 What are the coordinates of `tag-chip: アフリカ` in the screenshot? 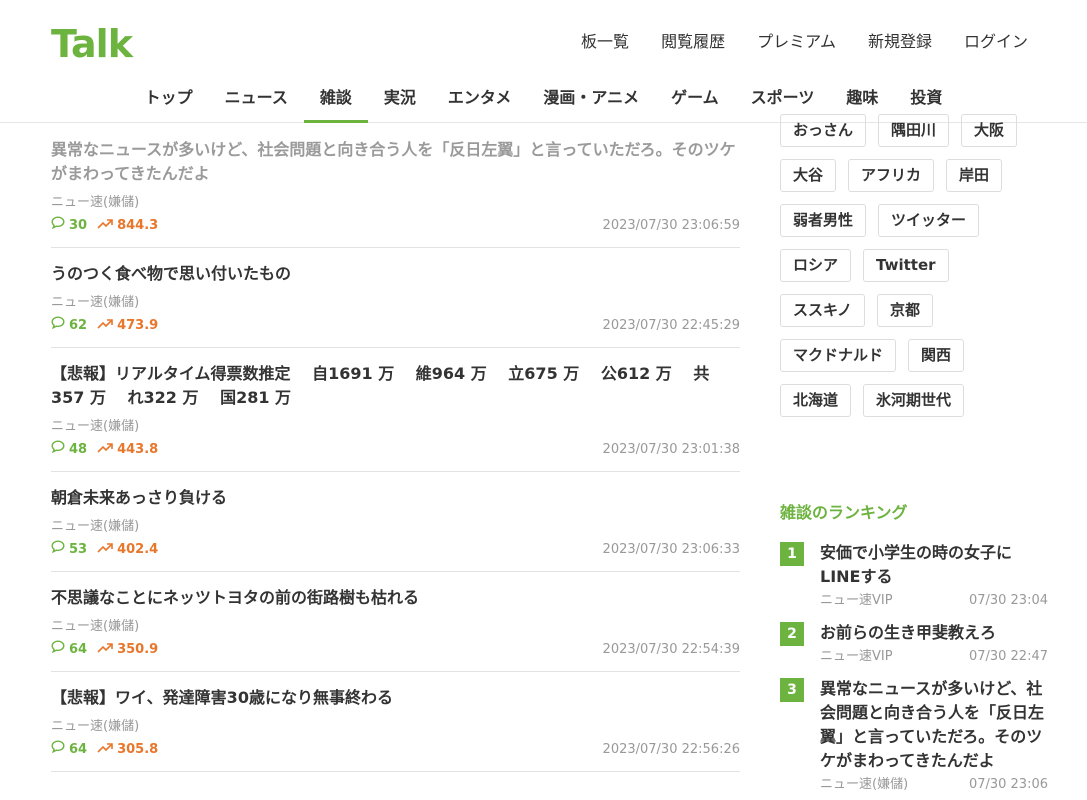 It's located at (891, 175).